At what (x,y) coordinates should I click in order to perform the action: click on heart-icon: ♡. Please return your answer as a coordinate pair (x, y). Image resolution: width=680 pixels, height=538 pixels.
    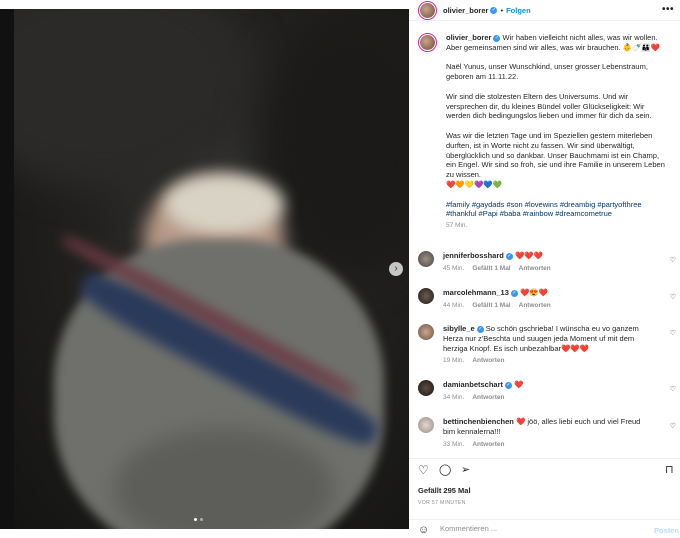
    Looking at the image, I should click on (423, 470).